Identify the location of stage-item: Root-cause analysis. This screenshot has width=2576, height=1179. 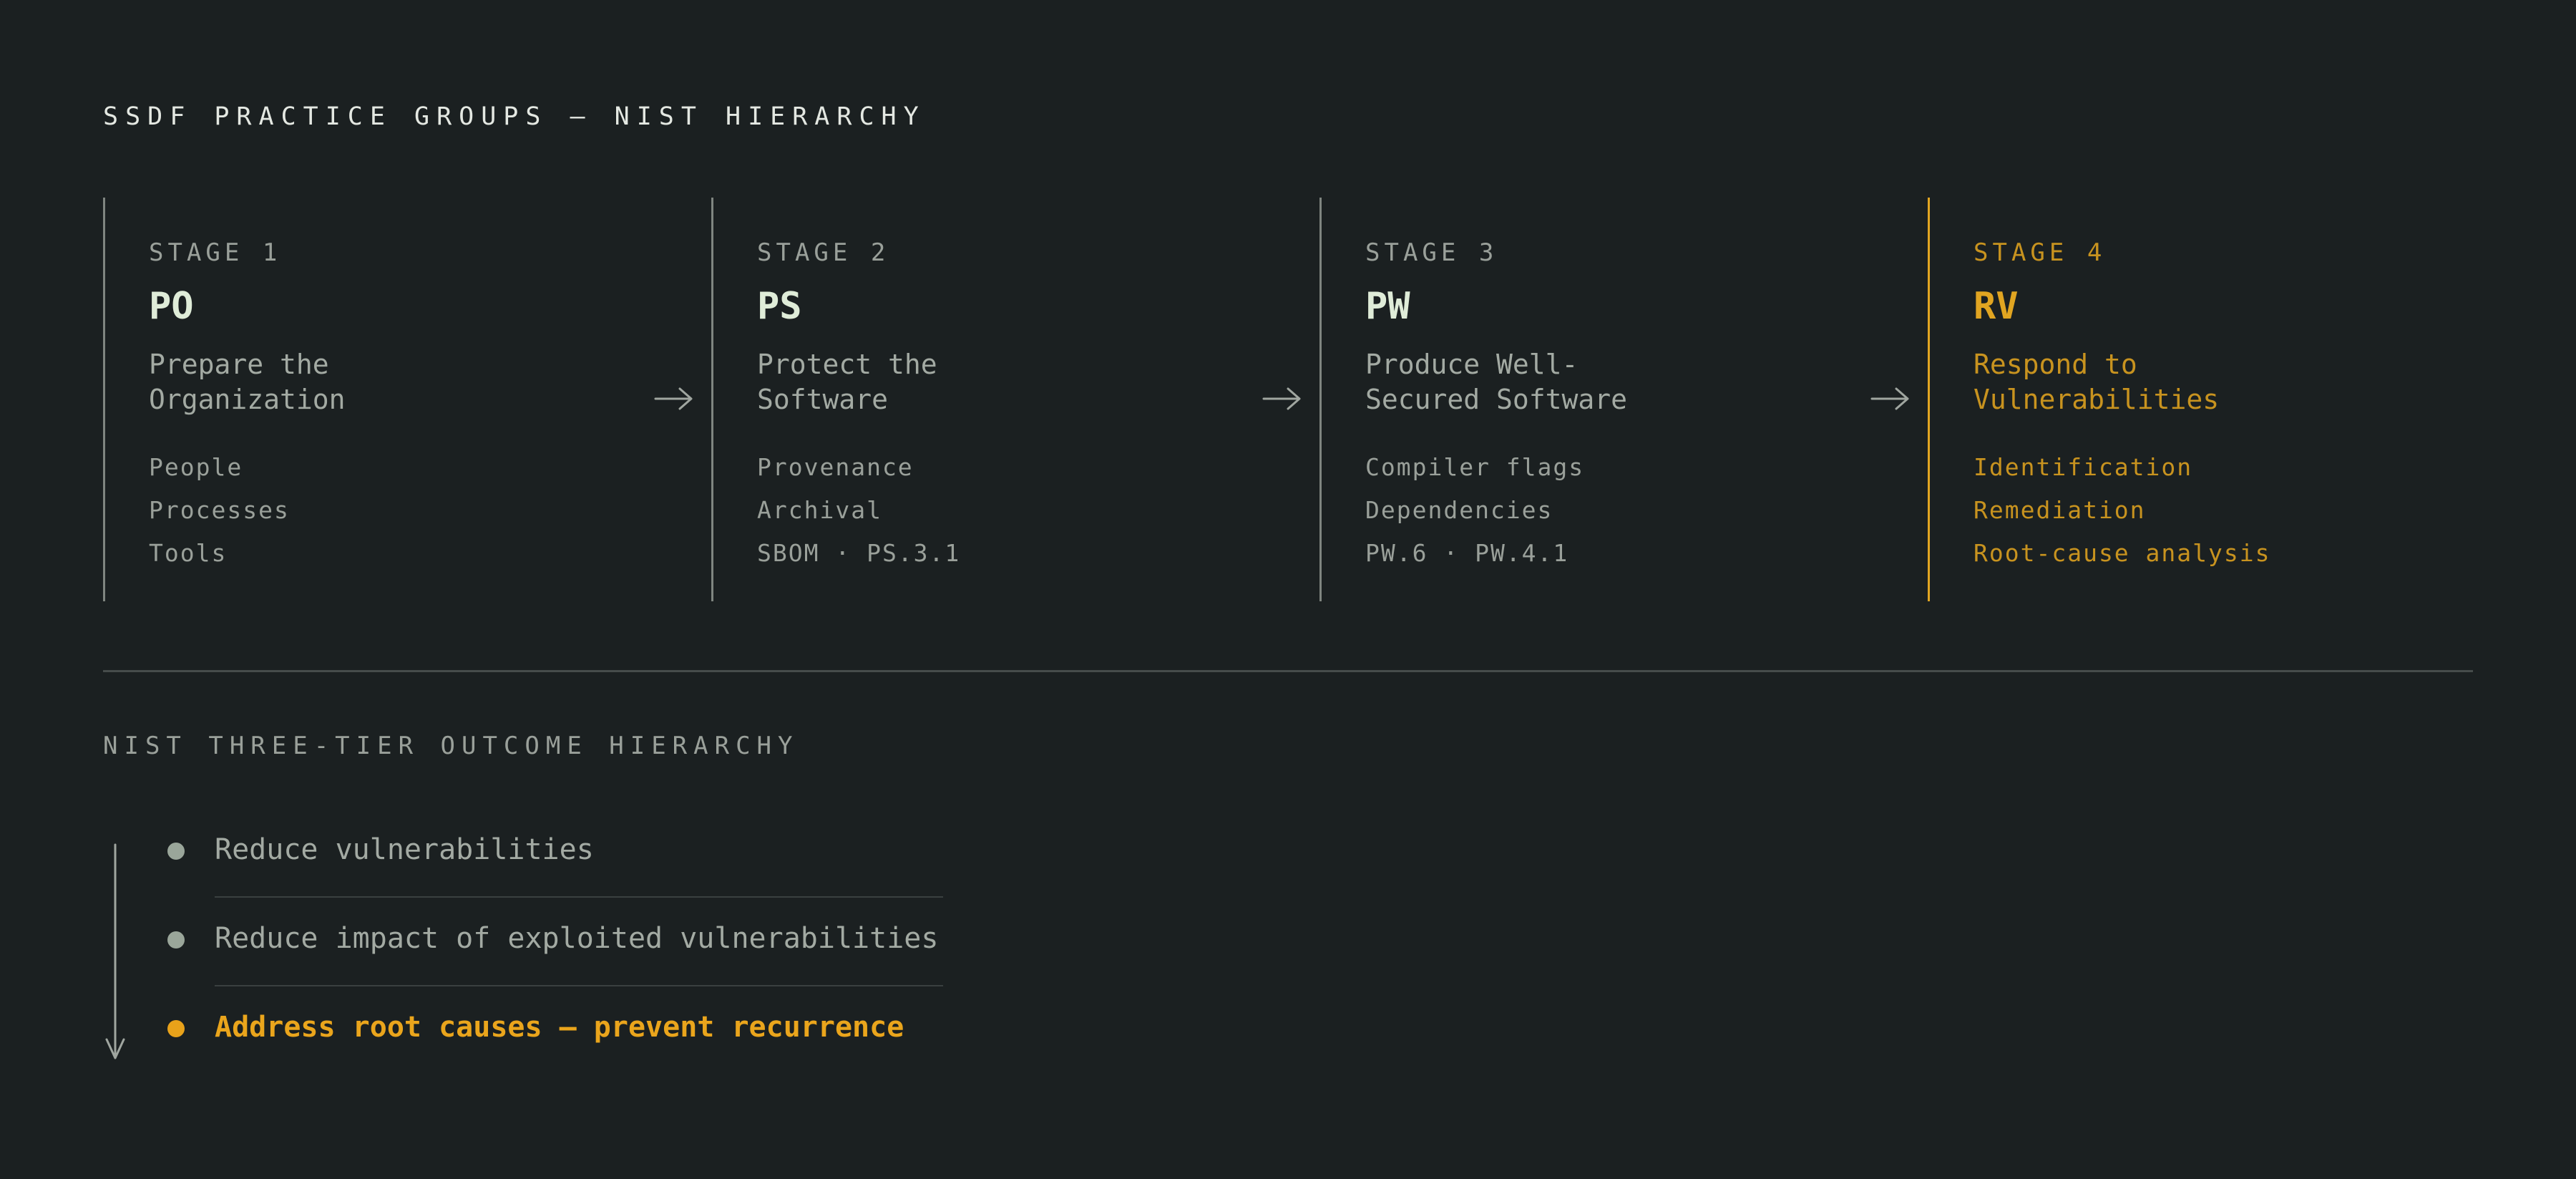
(2122, 553).